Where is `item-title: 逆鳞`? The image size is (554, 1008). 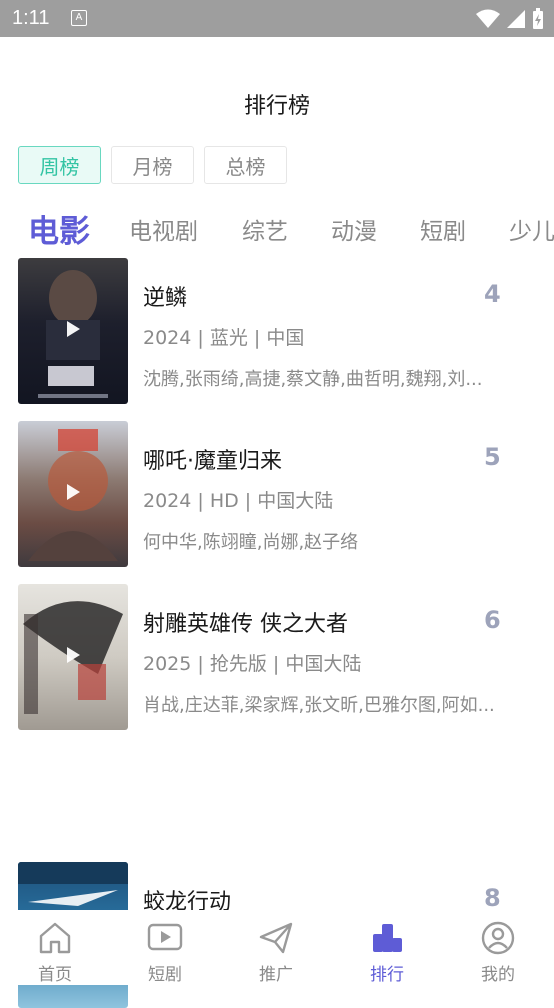
item-title: 逆鳞 is located at coordinates (165, 298).